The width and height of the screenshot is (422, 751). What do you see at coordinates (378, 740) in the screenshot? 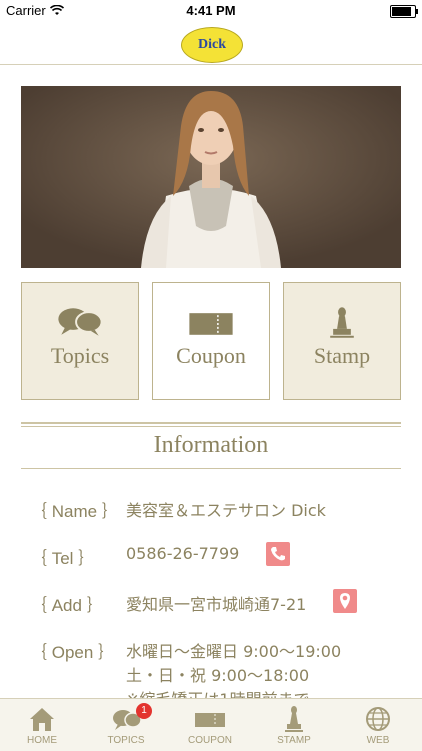
I see `tab-web-label: WEB` at bounding box center [378, 740].